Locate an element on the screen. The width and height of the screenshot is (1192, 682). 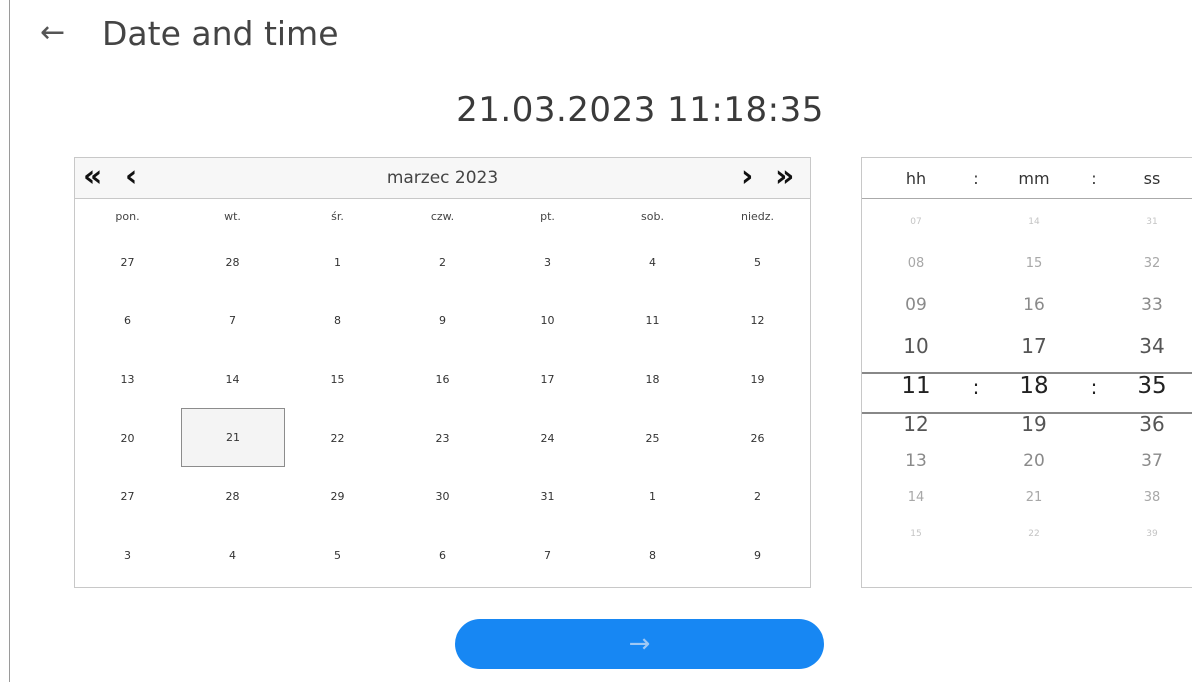
minute-value: 20 is located at coordinates (1034, 461).